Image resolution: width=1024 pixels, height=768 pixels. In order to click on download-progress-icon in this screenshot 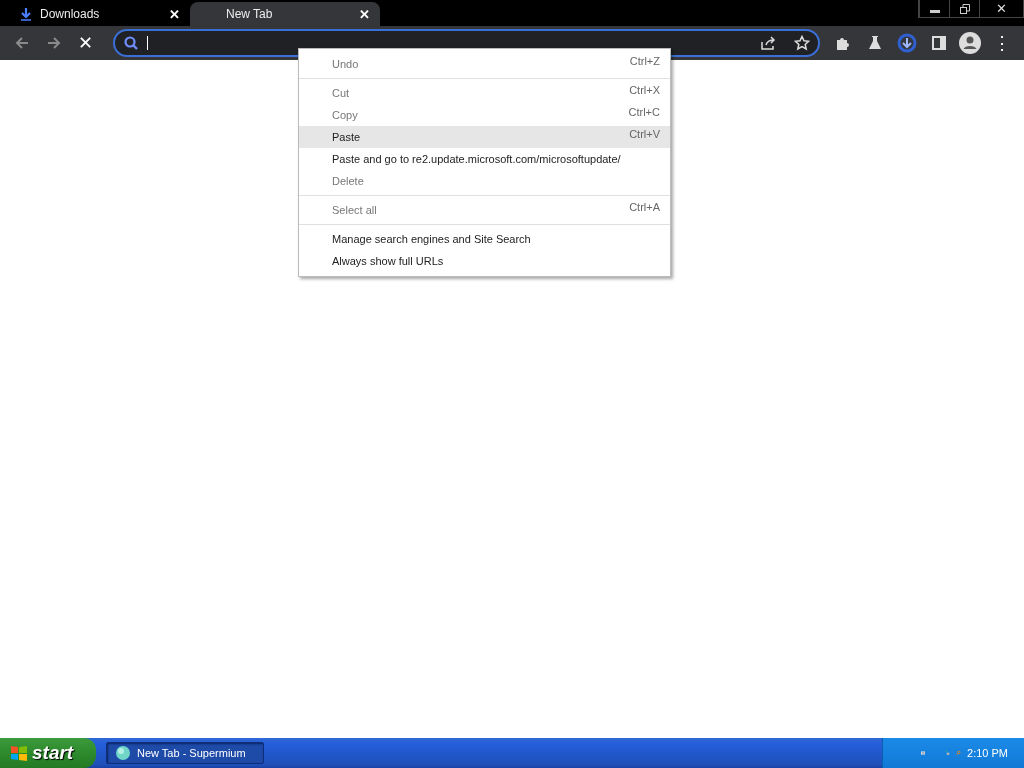, I will do `click(906, 43)`.